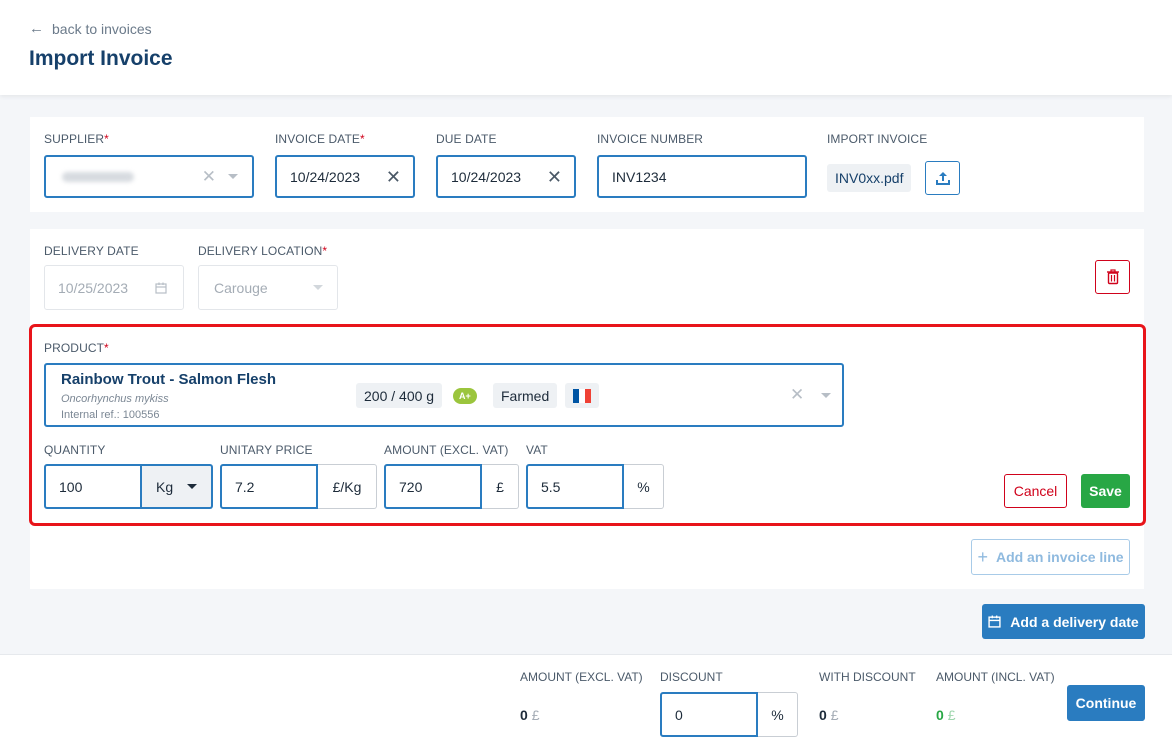  I want to click on total-incl-vat-value: 0 £, so click(946, 715).